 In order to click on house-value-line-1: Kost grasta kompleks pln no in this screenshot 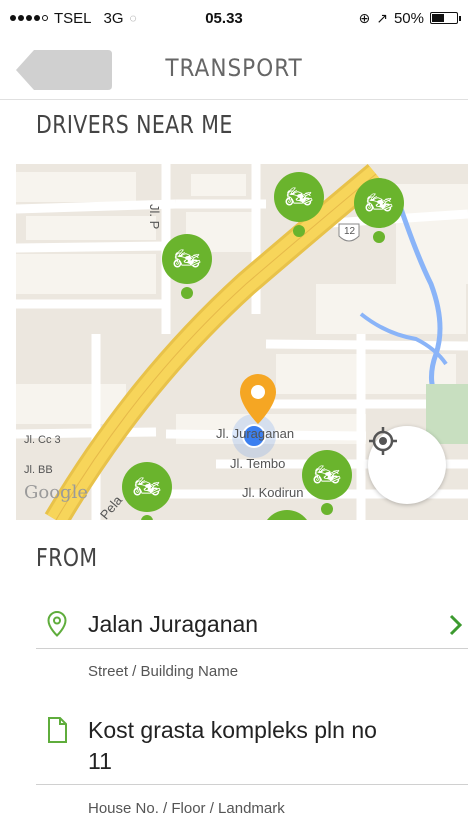, I will do `click(232, 730)`.